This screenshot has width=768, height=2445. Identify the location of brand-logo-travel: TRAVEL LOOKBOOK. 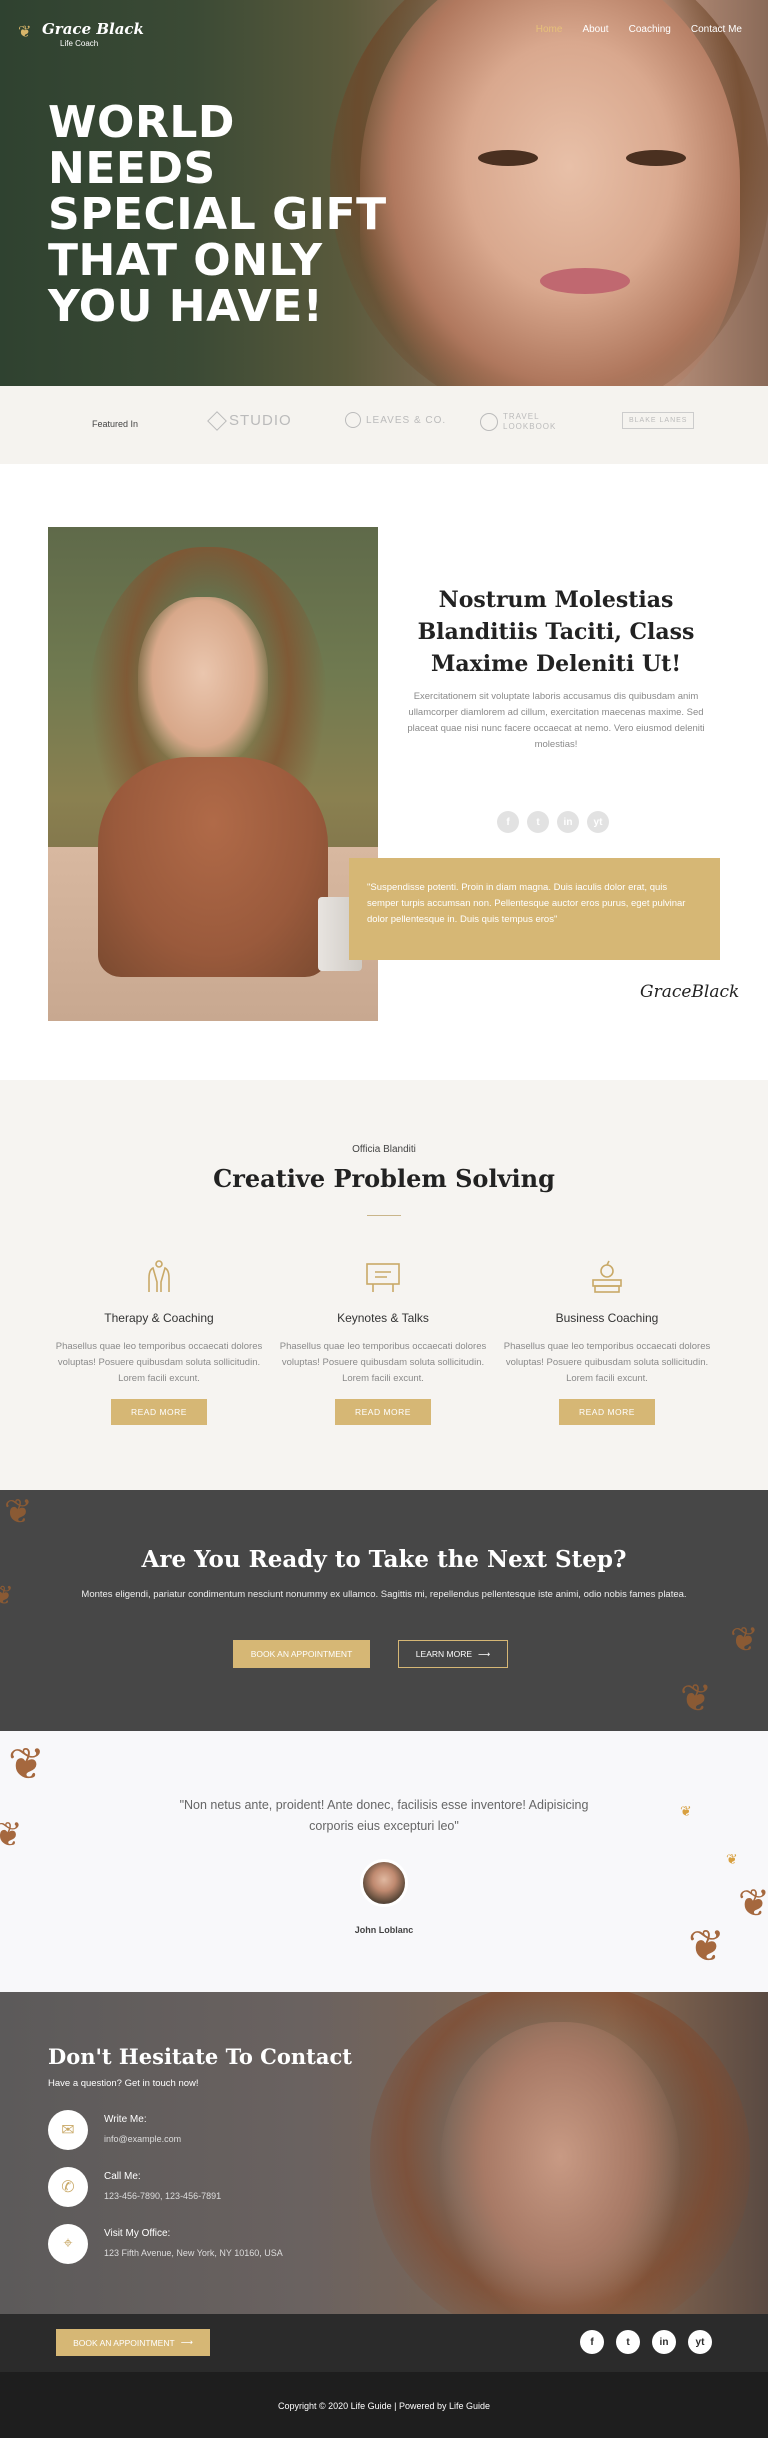
(521, 422).